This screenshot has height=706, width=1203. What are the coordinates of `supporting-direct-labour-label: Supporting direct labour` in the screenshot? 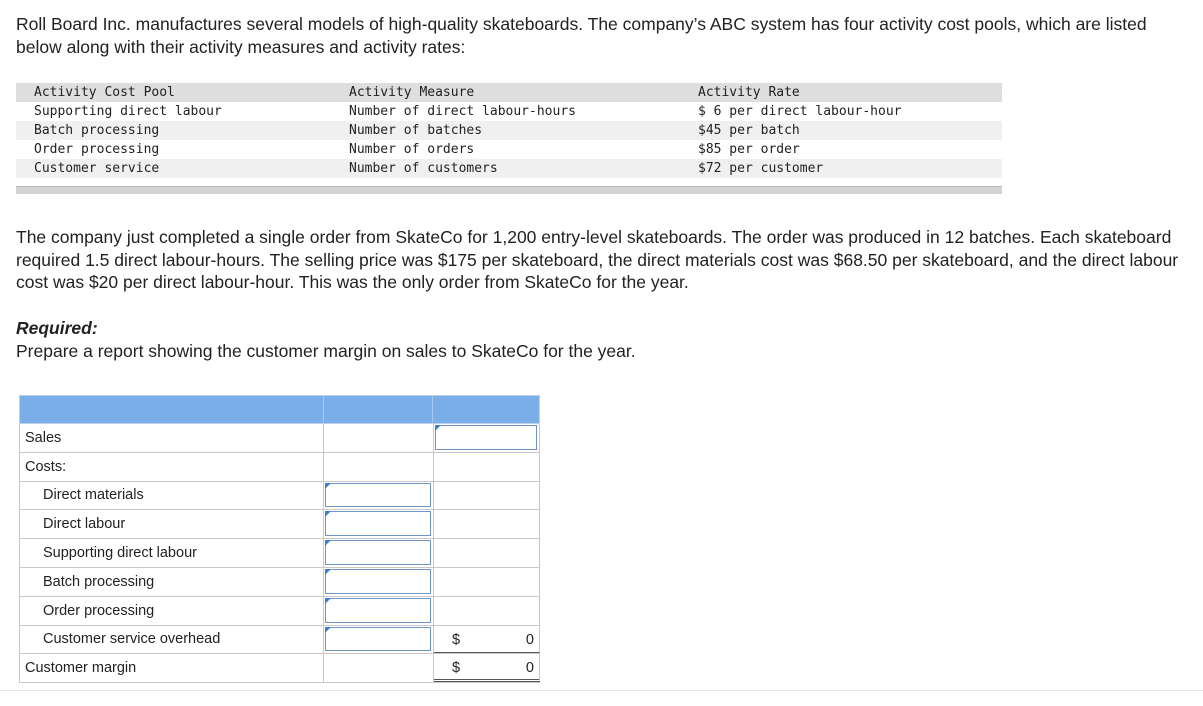 It's located at (171, 553).